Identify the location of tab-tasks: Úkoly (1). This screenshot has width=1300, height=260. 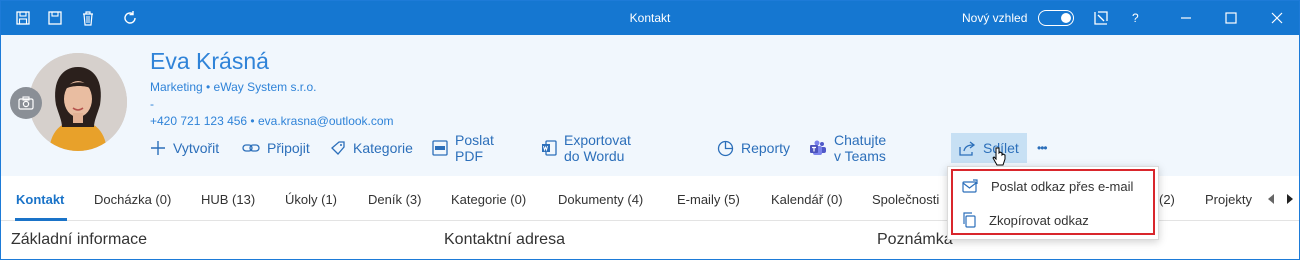
(311, 199).